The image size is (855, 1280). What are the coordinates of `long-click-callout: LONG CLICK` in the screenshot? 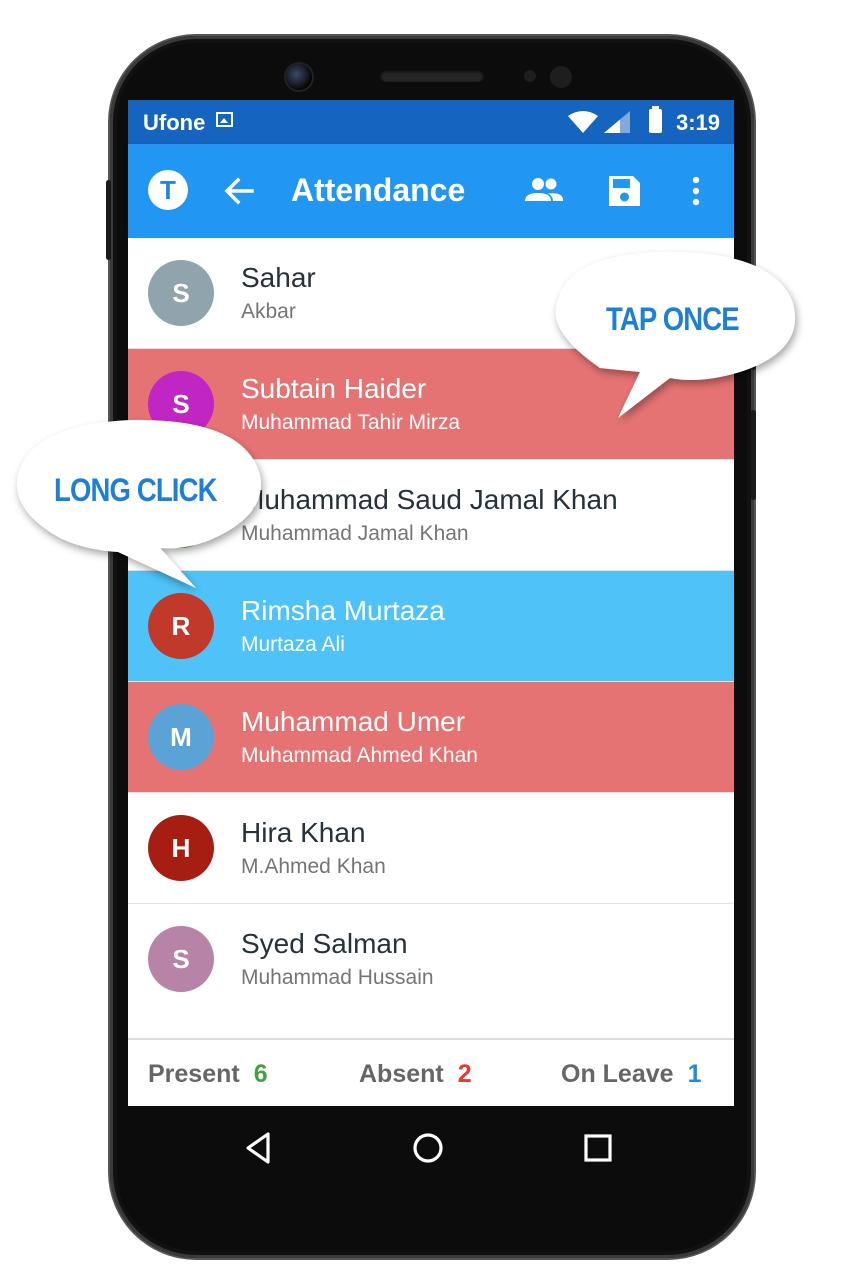 It's located at (135, 490).